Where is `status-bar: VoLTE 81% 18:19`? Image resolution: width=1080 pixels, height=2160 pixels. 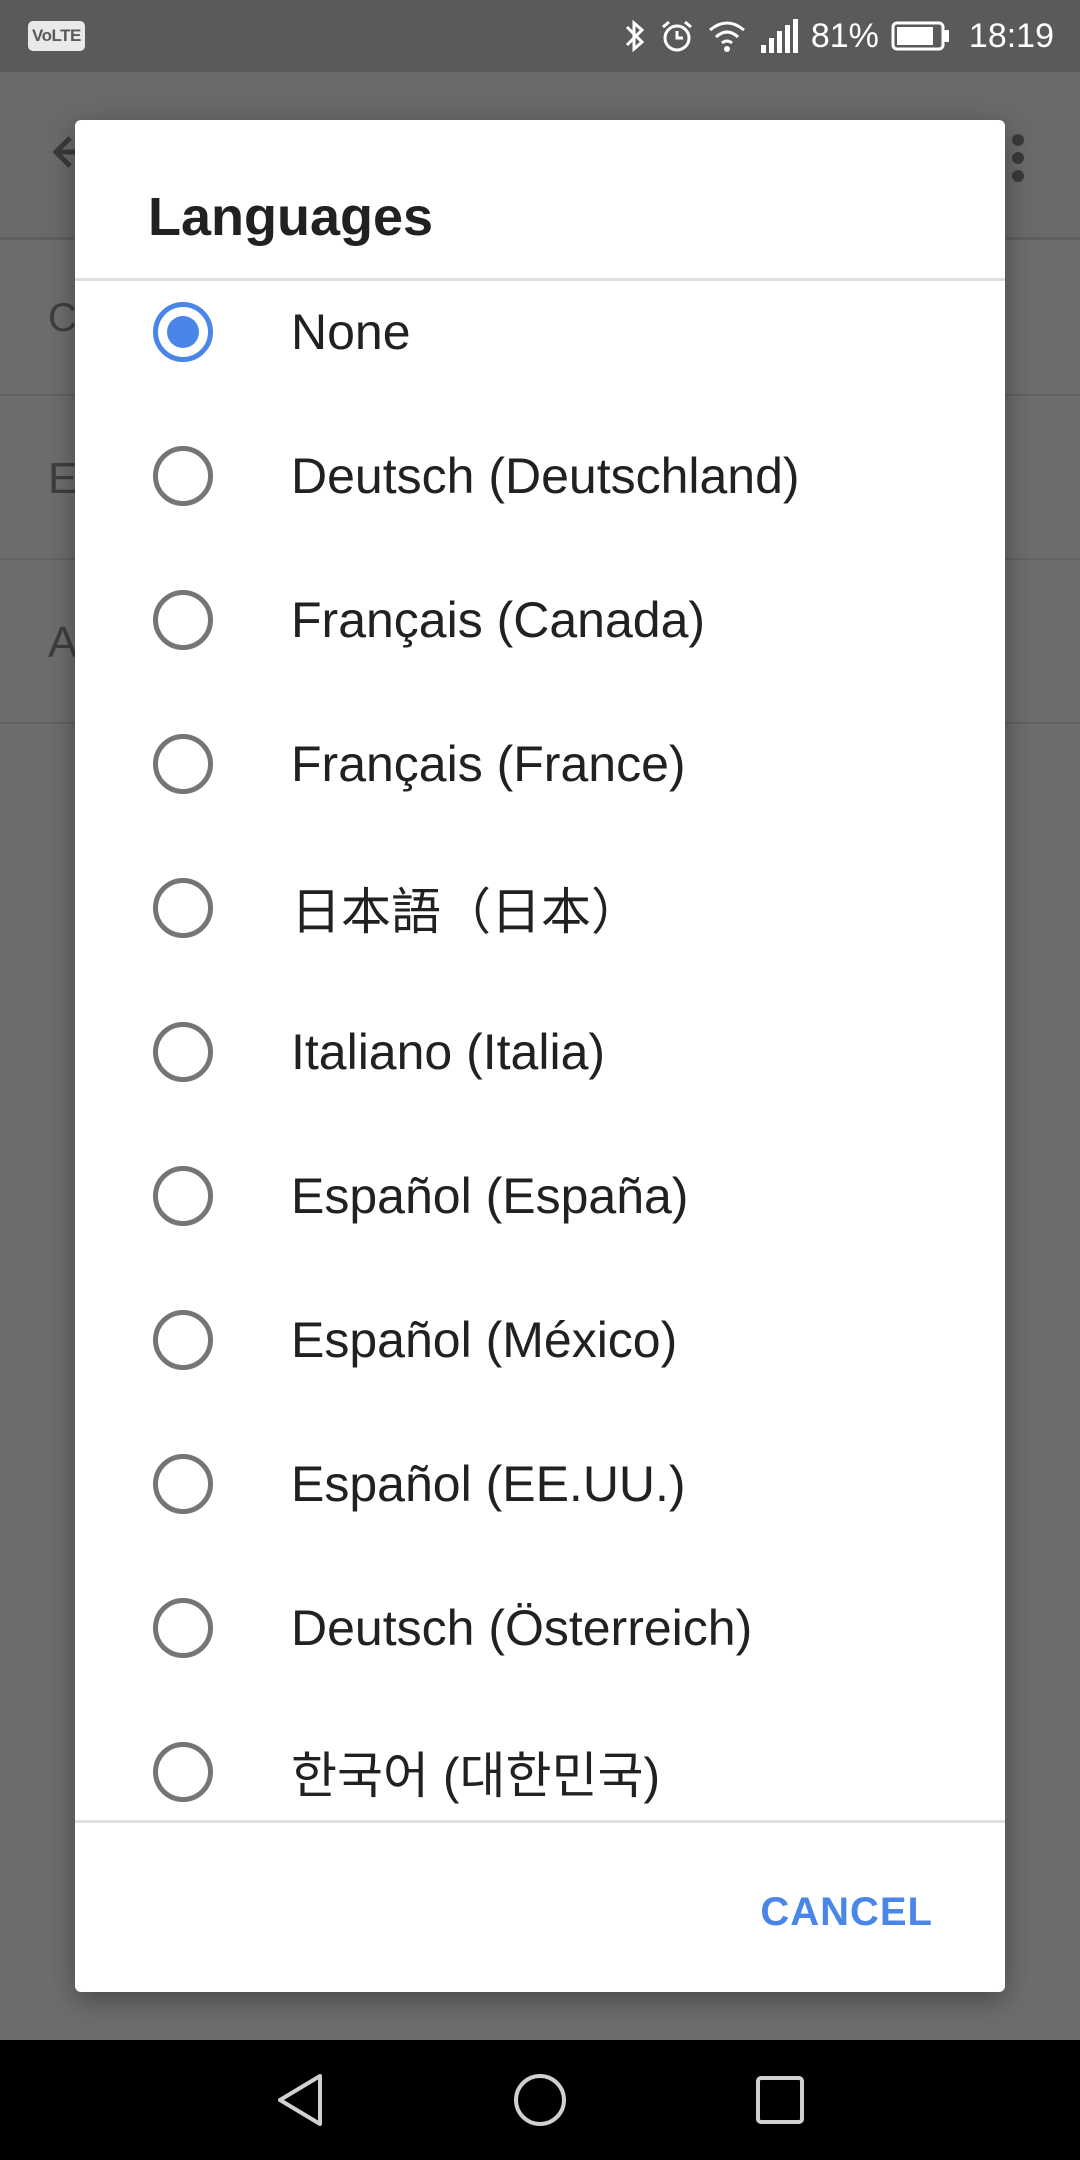
status-bar: VoLTE 81% 18:19 is located at coordinates (540, 36).